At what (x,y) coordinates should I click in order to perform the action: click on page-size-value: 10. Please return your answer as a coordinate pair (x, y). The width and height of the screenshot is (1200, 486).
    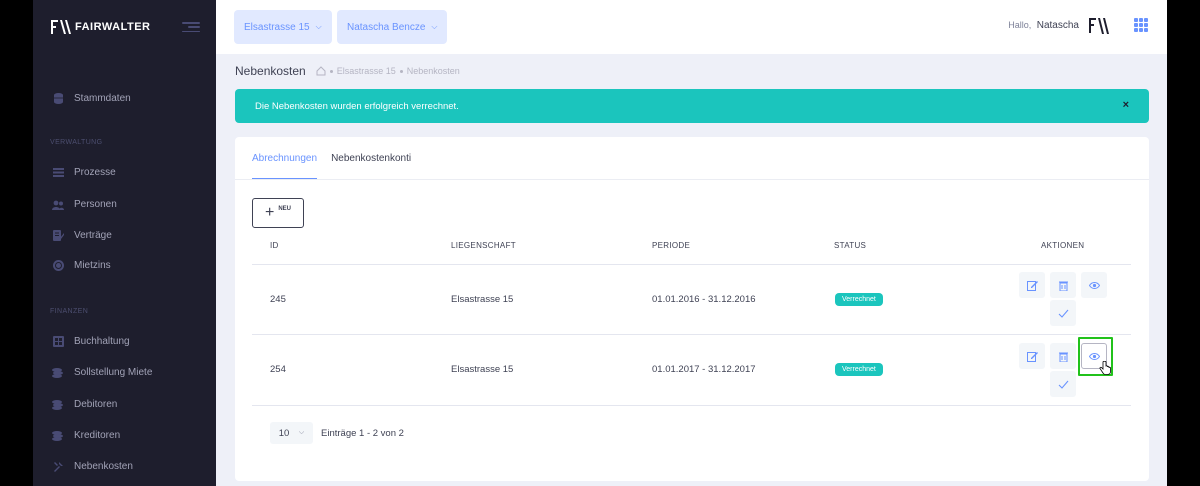
    Looking at the image, I should click on (284, 433).